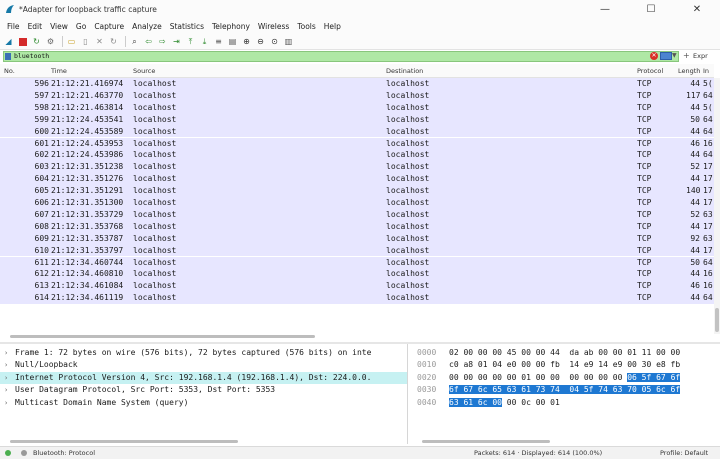 The height and width of the screenshot is (459, 720). I want to click on display-filter-input: bluetooth, so click(341, 56).